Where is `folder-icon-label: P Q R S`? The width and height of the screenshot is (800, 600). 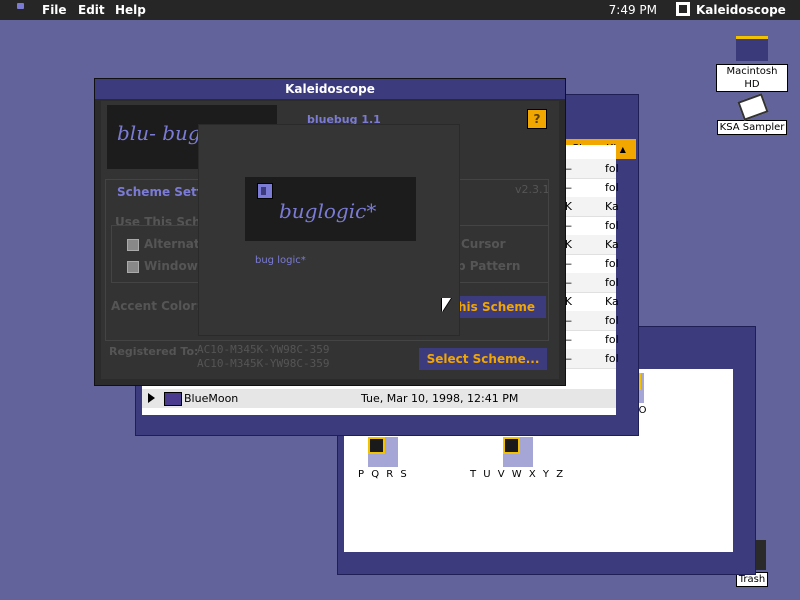
folder-icon-label: P Q R S is located at coordinates (383, 474).